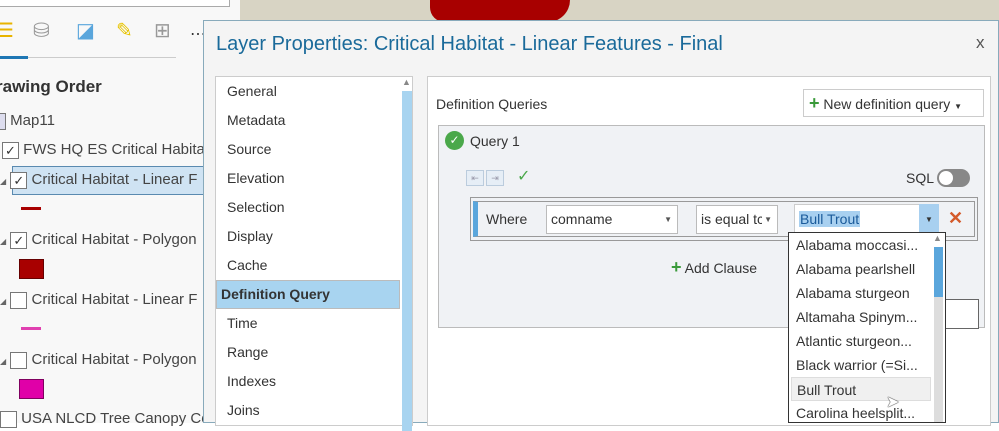  I want to click on list-by-drawing-order-icon: ☰, so click(7, 30).